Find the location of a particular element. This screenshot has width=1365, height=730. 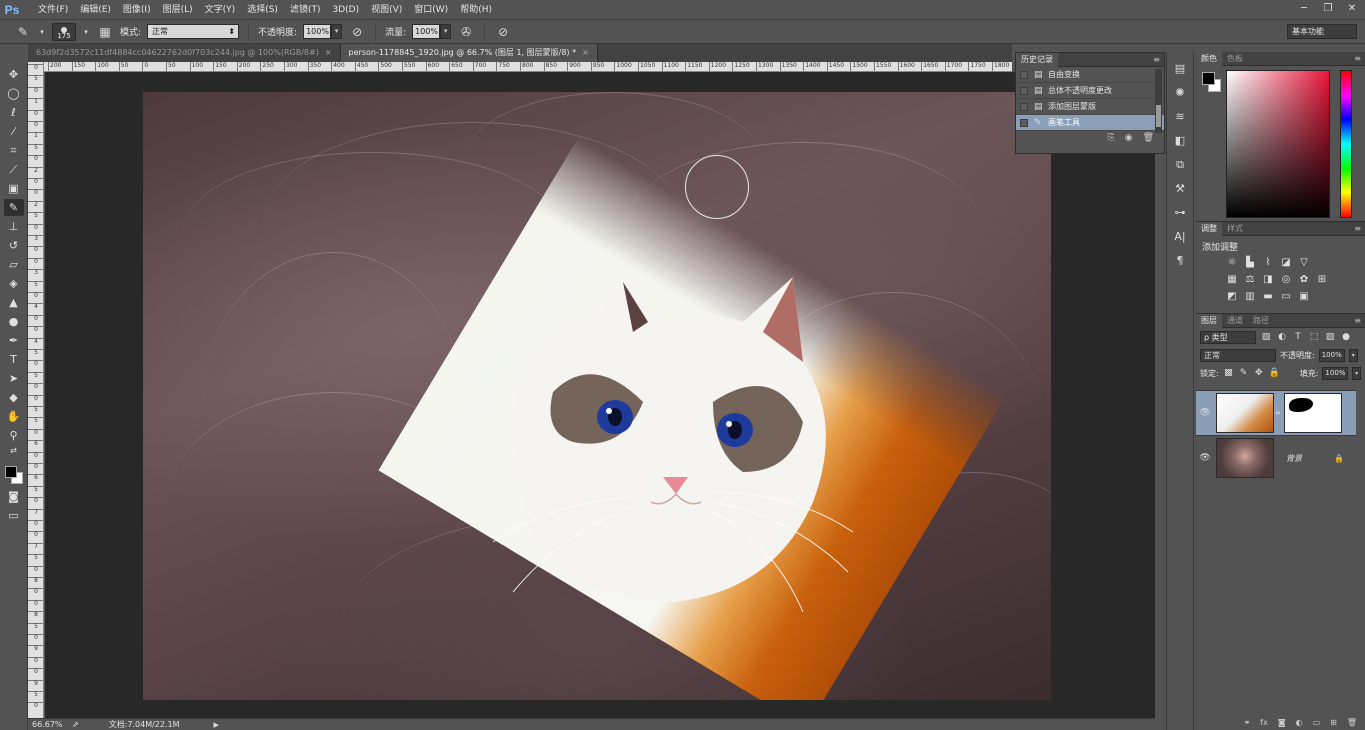

opacity-dropdown-button: ▾ is located at coordinates (337, 31).